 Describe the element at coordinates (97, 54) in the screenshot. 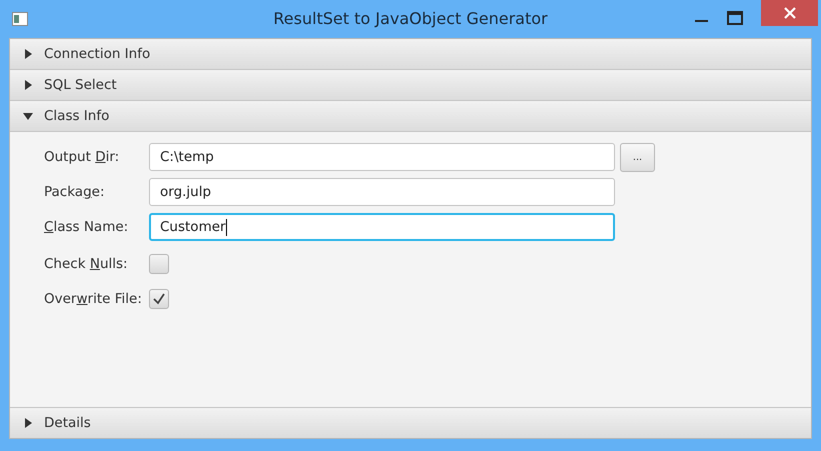

I see `pane-title: Connection Info` at that location.